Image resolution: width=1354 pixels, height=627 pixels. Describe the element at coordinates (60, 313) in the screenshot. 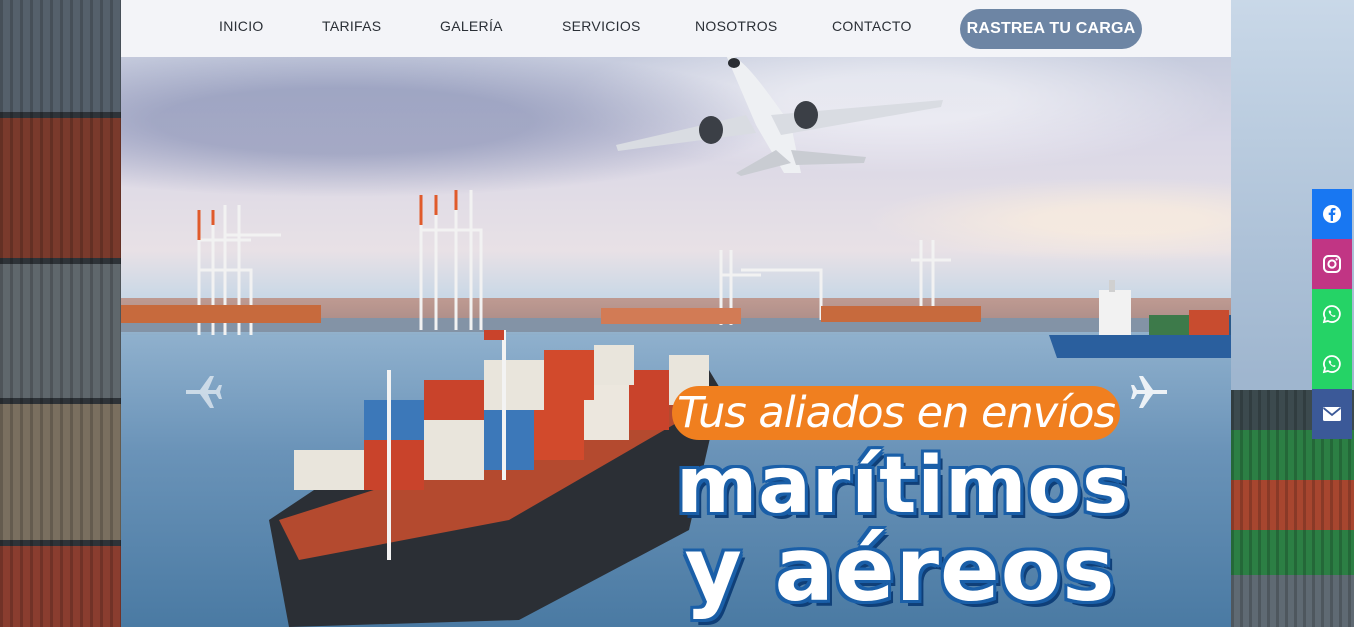

I see `left-container-background` at that location.